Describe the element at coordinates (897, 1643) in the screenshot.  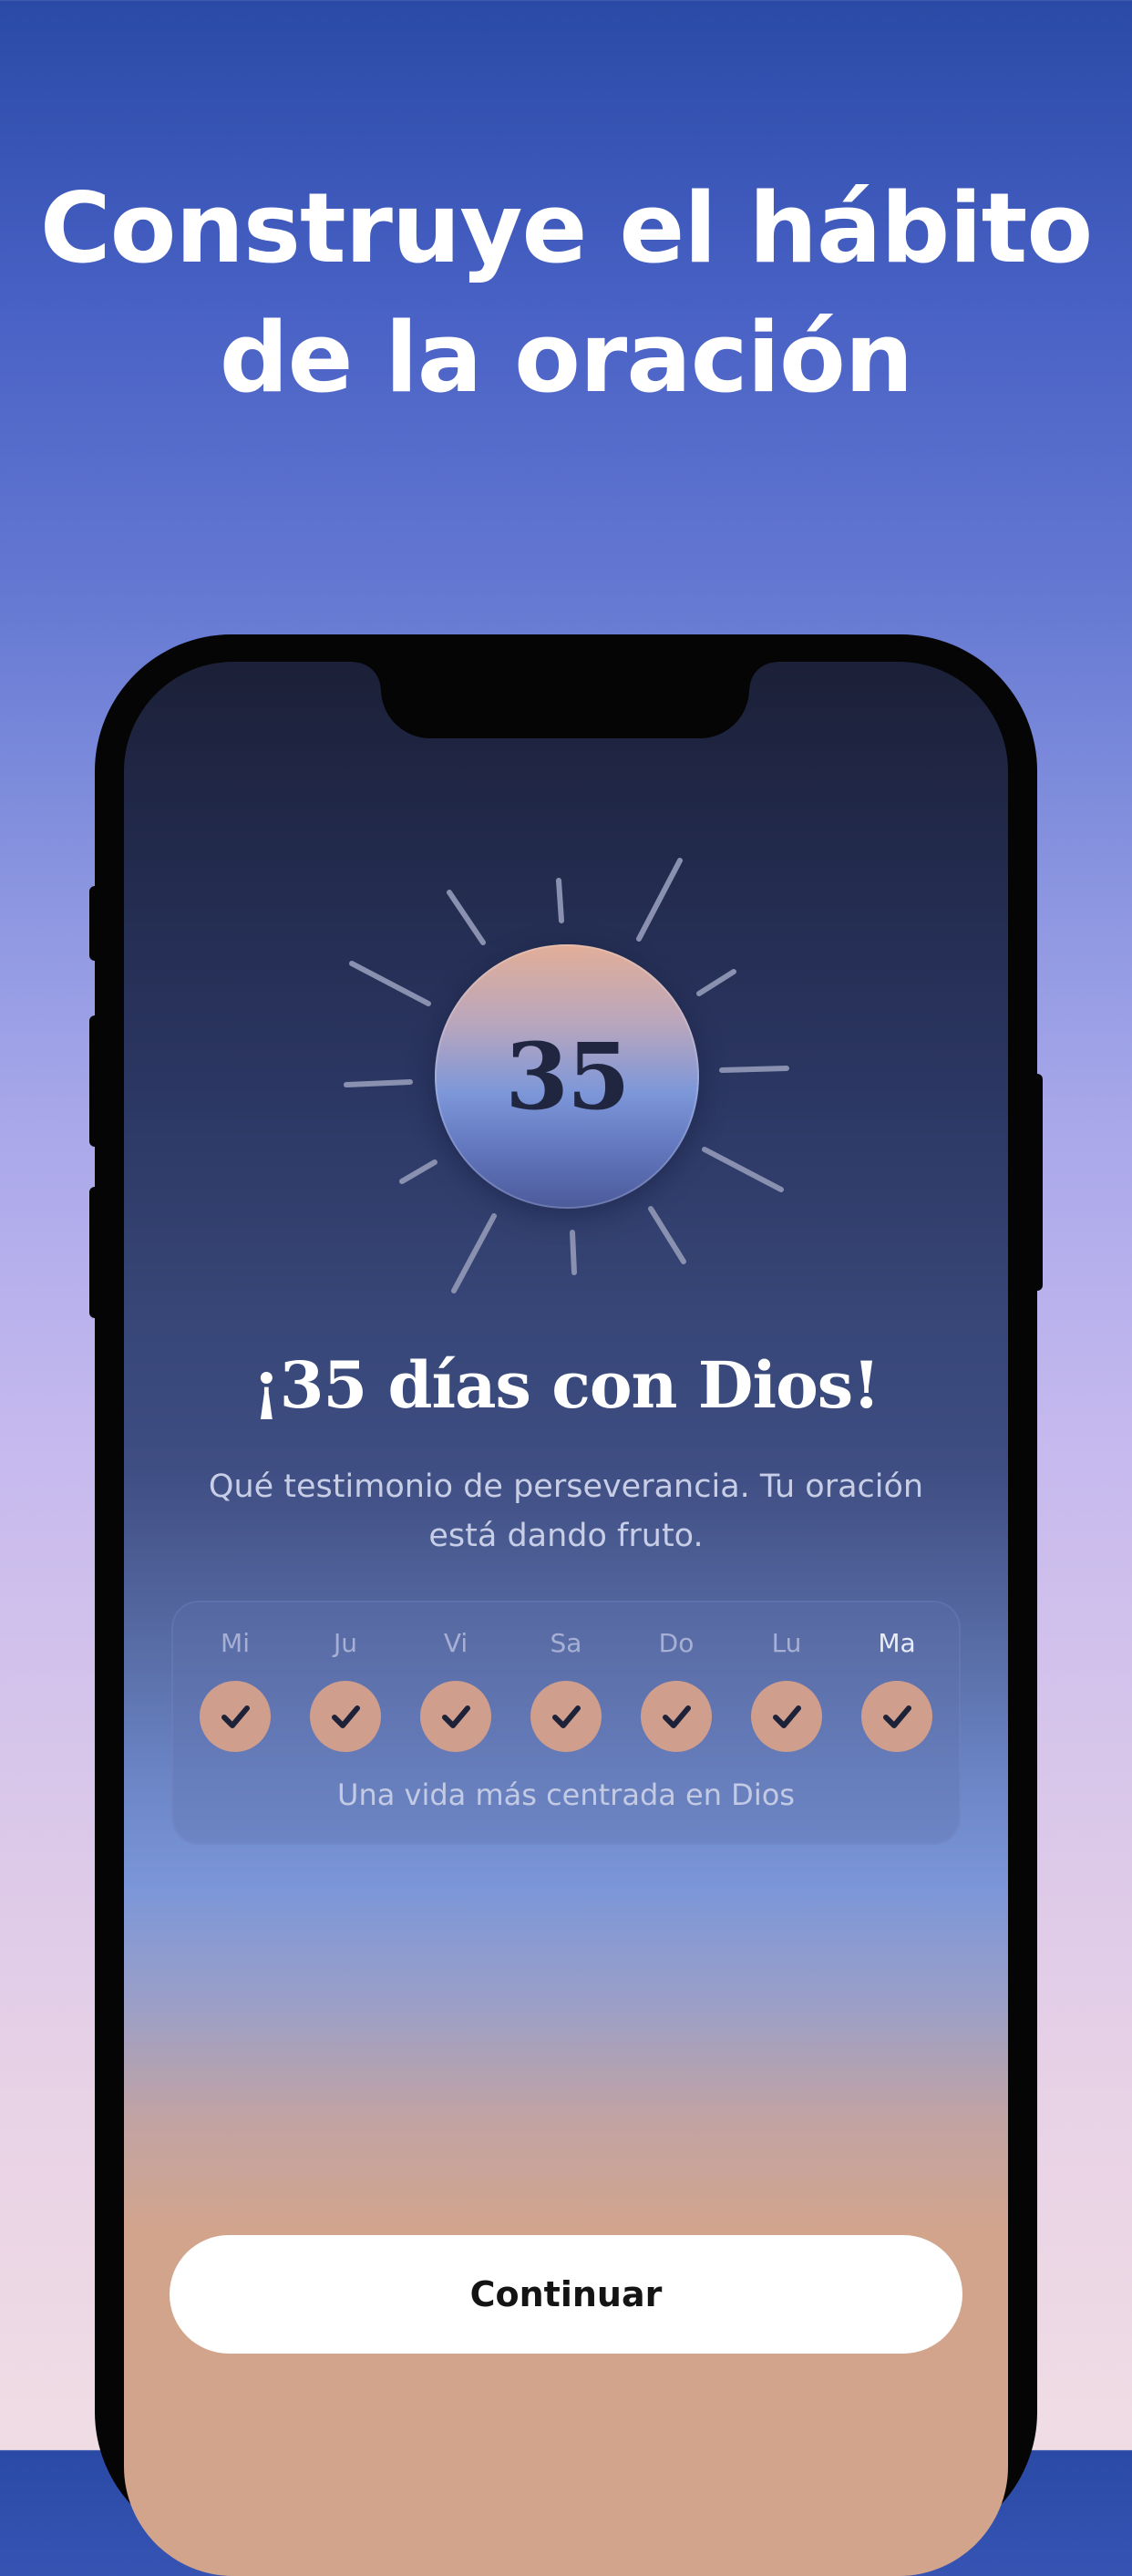
I see `day-label-today: Ma` at that location.